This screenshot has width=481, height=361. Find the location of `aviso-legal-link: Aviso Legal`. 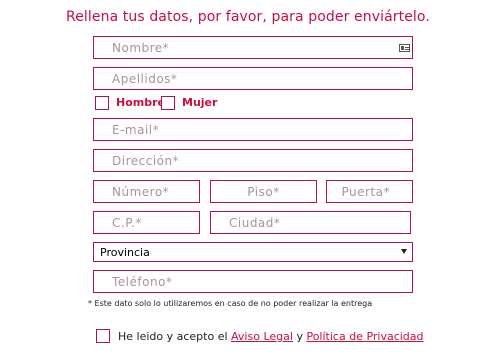

aviso-legal-link: Aviso Legal is located at coordinates (262, 336).